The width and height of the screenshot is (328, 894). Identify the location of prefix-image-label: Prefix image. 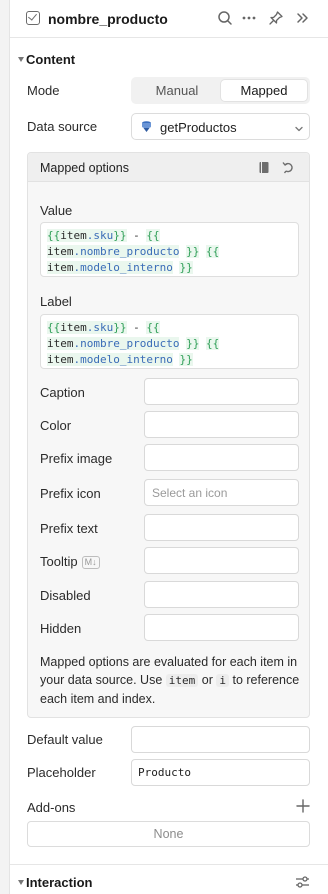
(76, 458).